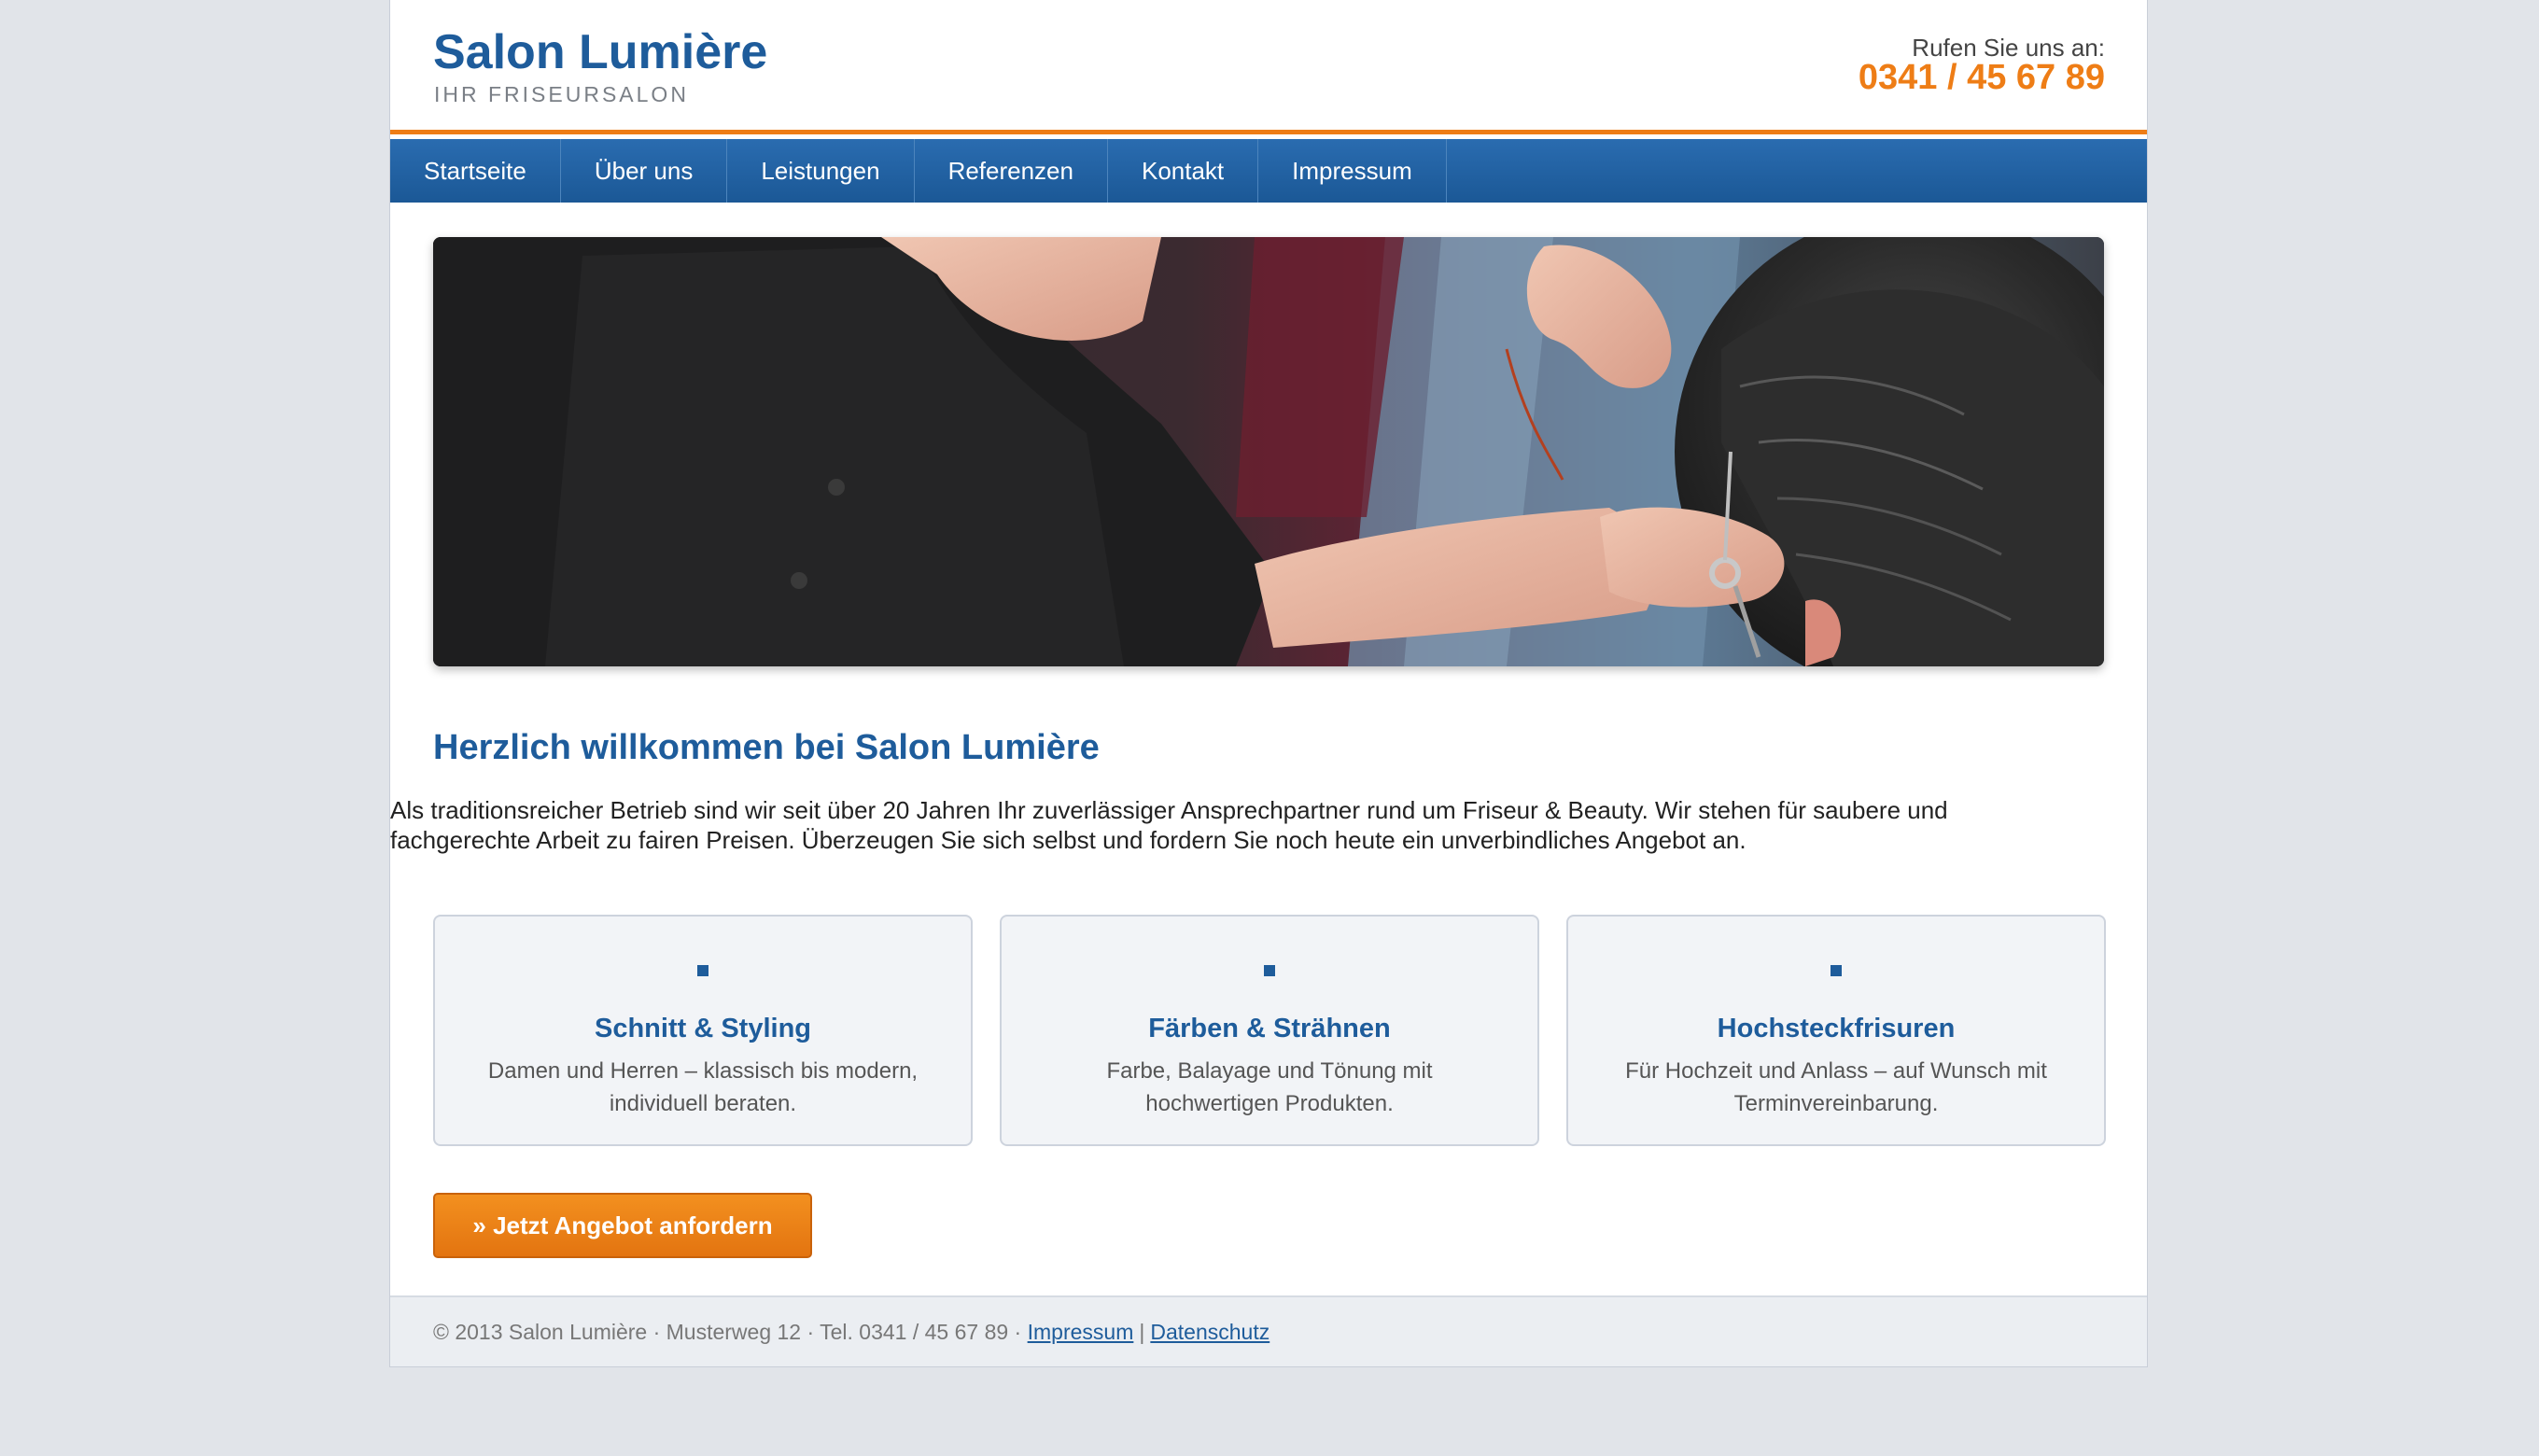 The width and height of the screenshot is (2539, 1456). I want to click on site-logo-title: Salon Lumière, so click(600, 52).